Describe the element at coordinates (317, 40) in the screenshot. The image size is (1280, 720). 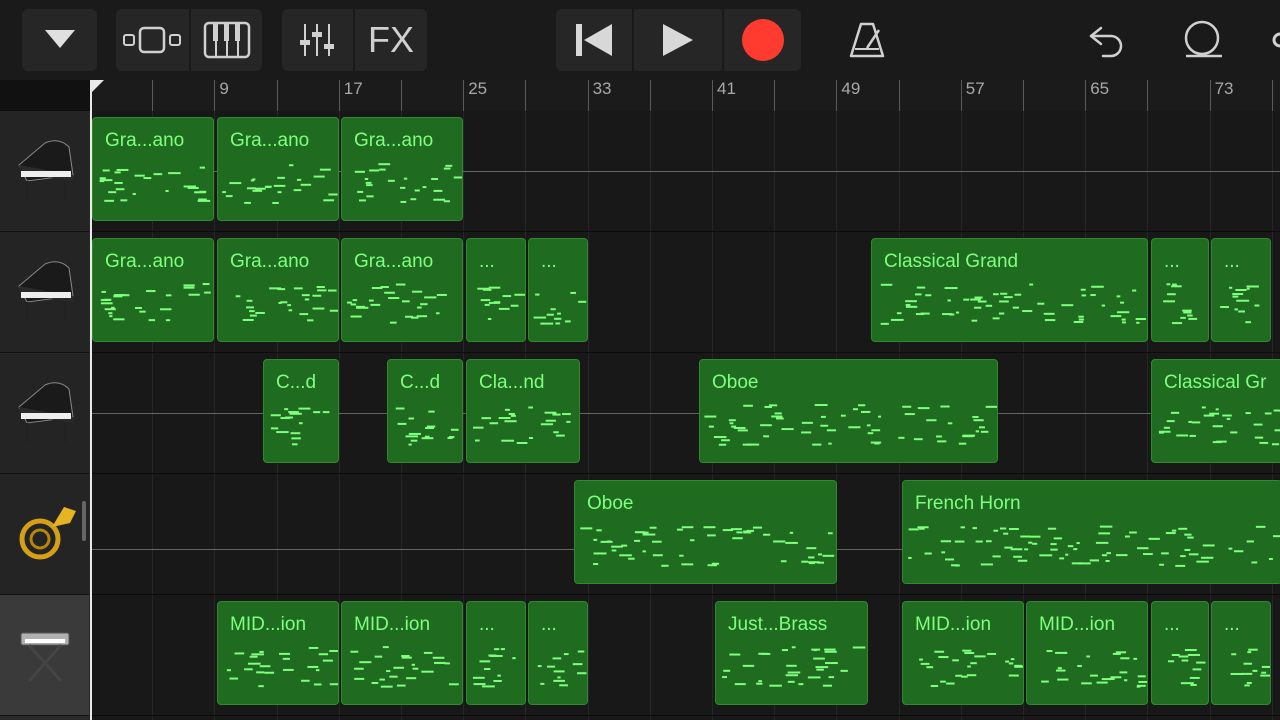
I see `mixer-button` at that location.